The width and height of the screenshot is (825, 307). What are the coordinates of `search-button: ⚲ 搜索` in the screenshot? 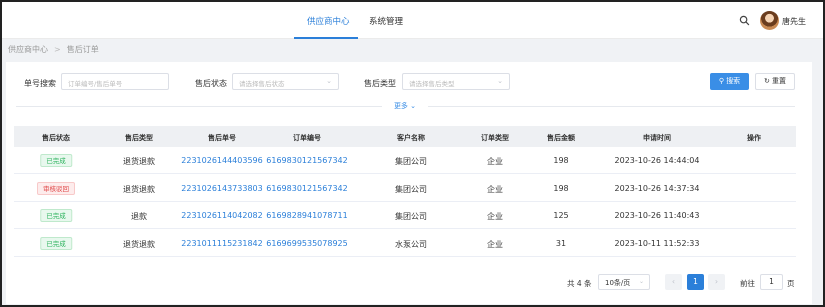 It's located at (729, 81).